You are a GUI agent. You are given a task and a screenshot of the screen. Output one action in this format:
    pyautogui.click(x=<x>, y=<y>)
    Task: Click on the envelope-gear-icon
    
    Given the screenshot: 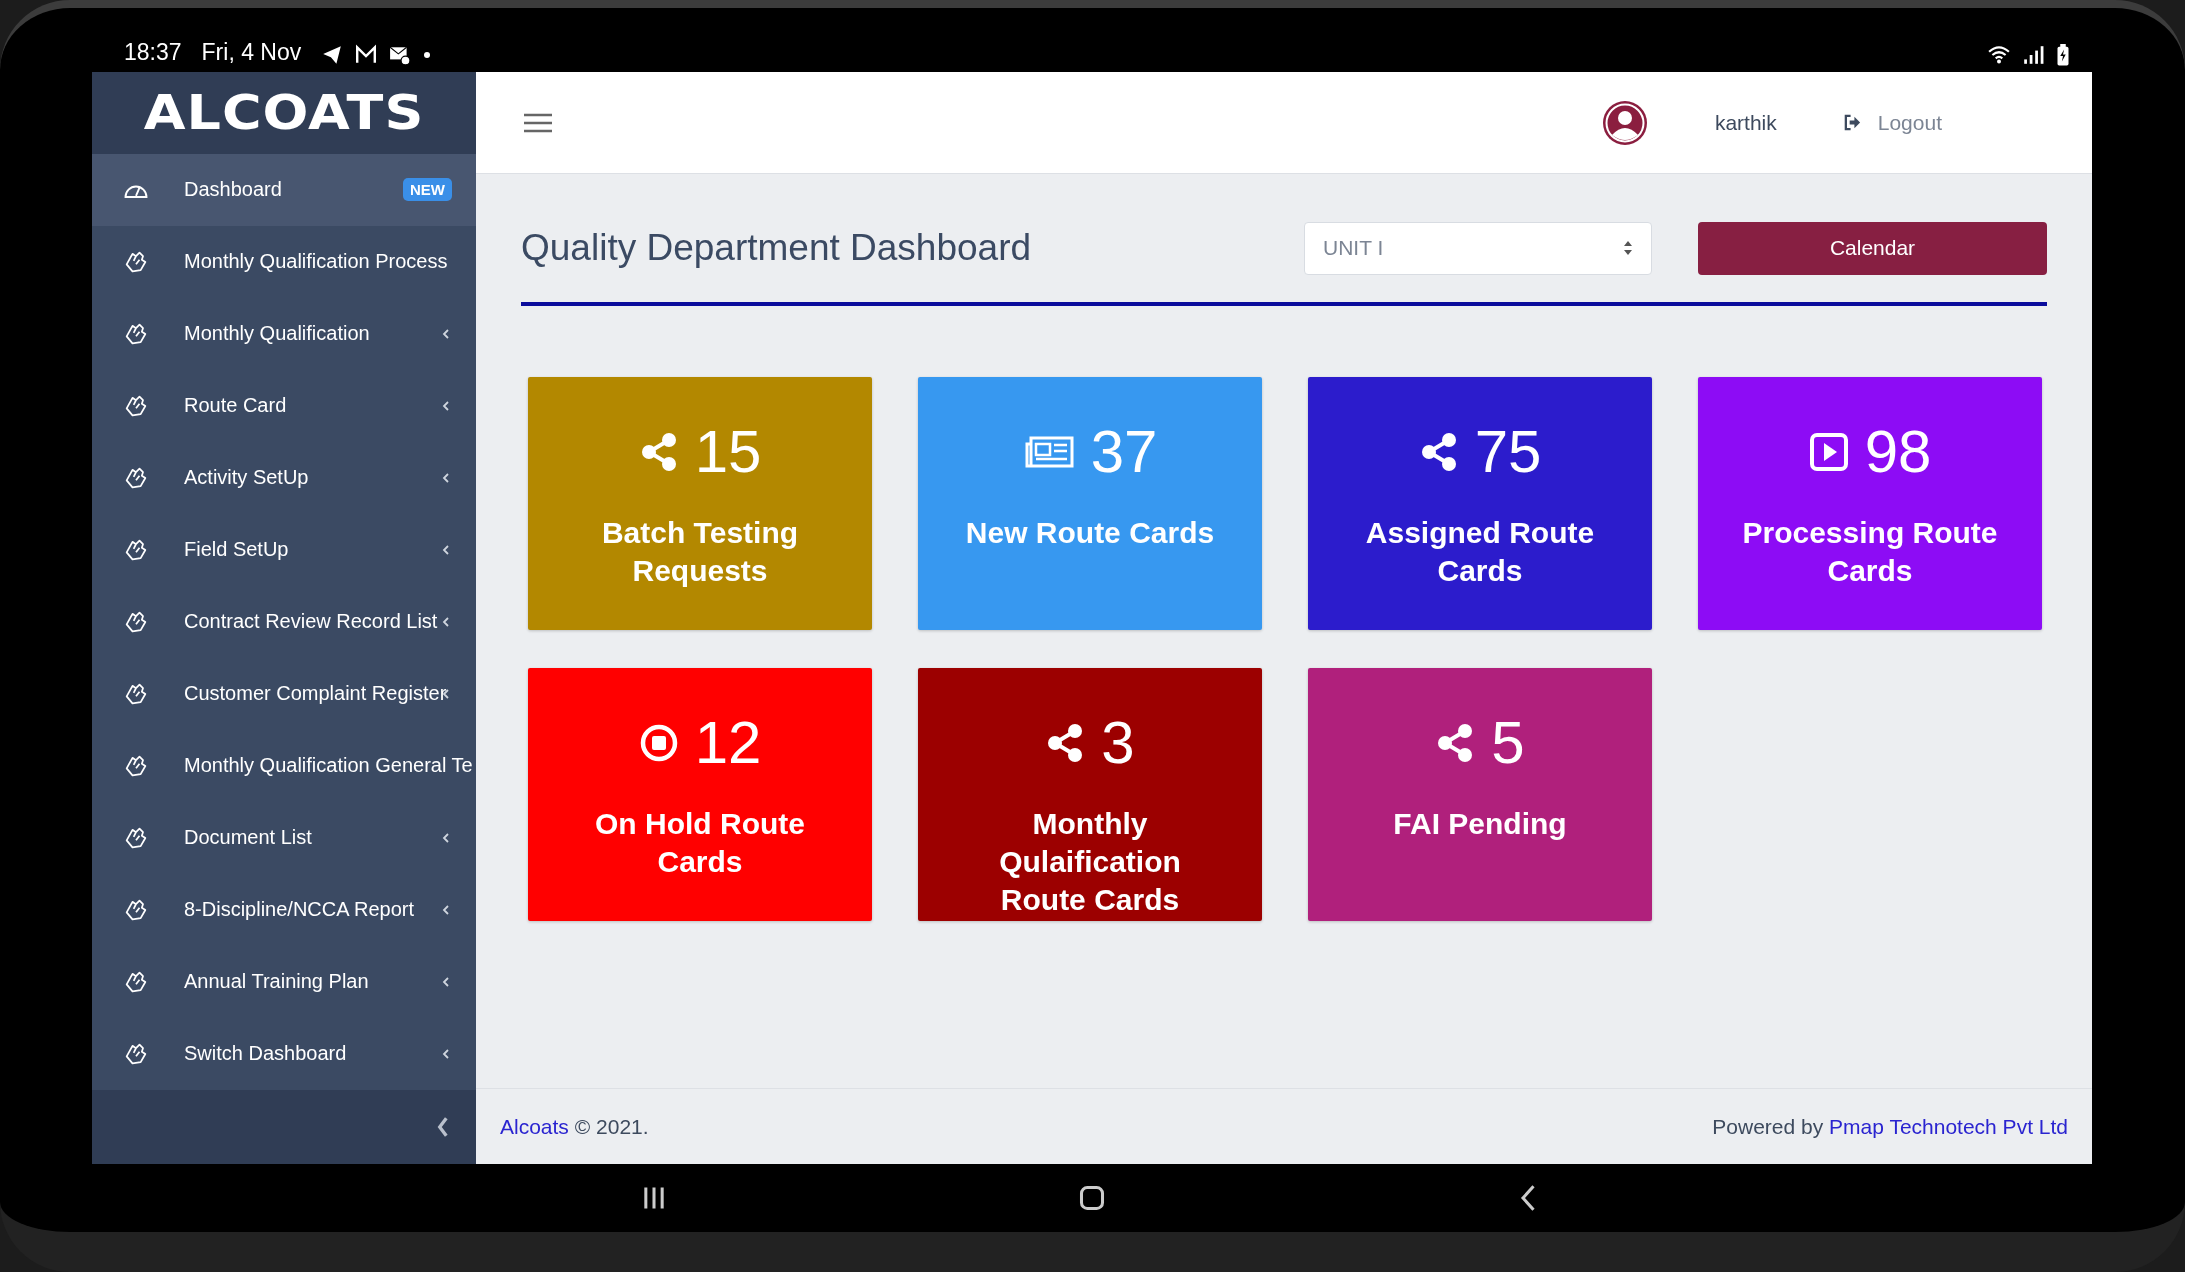 What is the action you would take?
    pyautogui.click(x=400, y=55)
    